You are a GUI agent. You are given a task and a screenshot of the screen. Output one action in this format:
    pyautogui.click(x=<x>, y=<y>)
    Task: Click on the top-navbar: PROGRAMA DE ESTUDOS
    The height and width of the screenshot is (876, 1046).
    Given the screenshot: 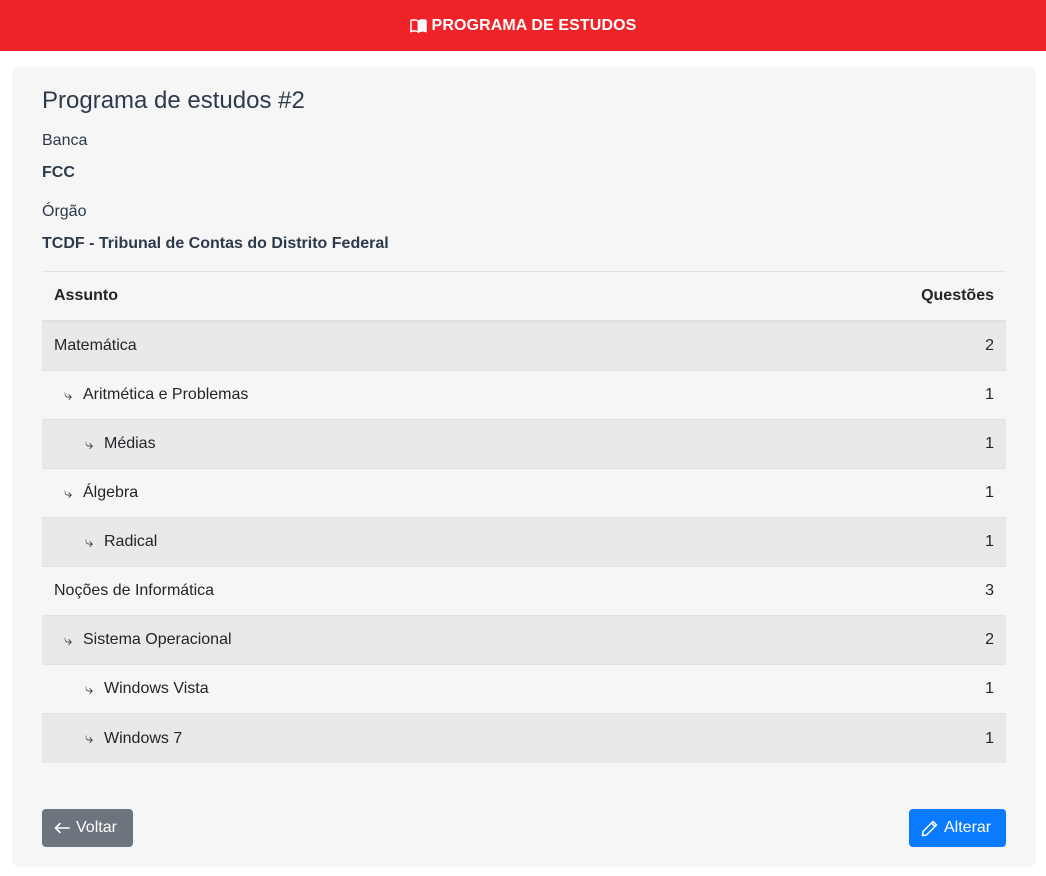 What is the action you would take?
    pyautogui.click(x=523, y=25)
    